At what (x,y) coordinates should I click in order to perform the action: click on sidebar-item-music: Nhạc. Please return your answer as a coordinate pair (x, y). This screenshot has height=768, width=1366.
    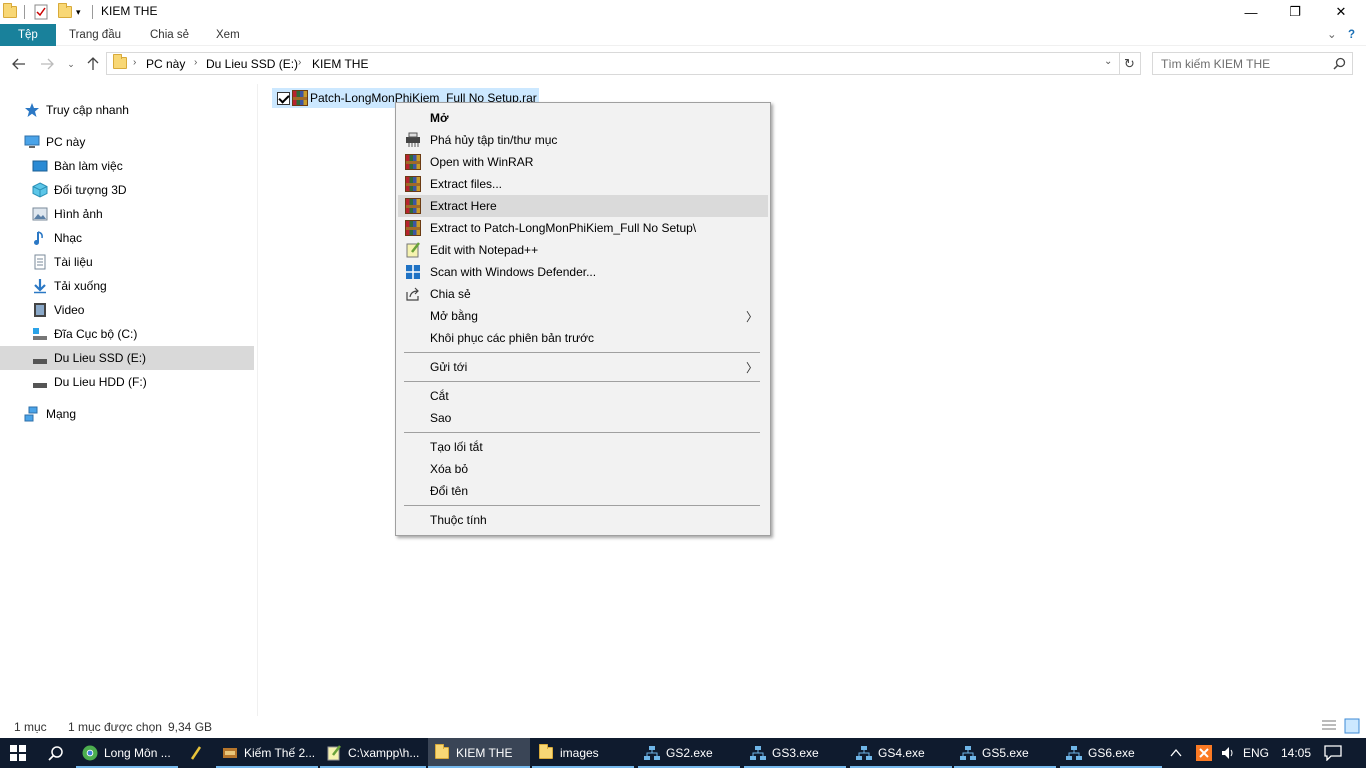
    Looking at the image, I should click on (127, 238).